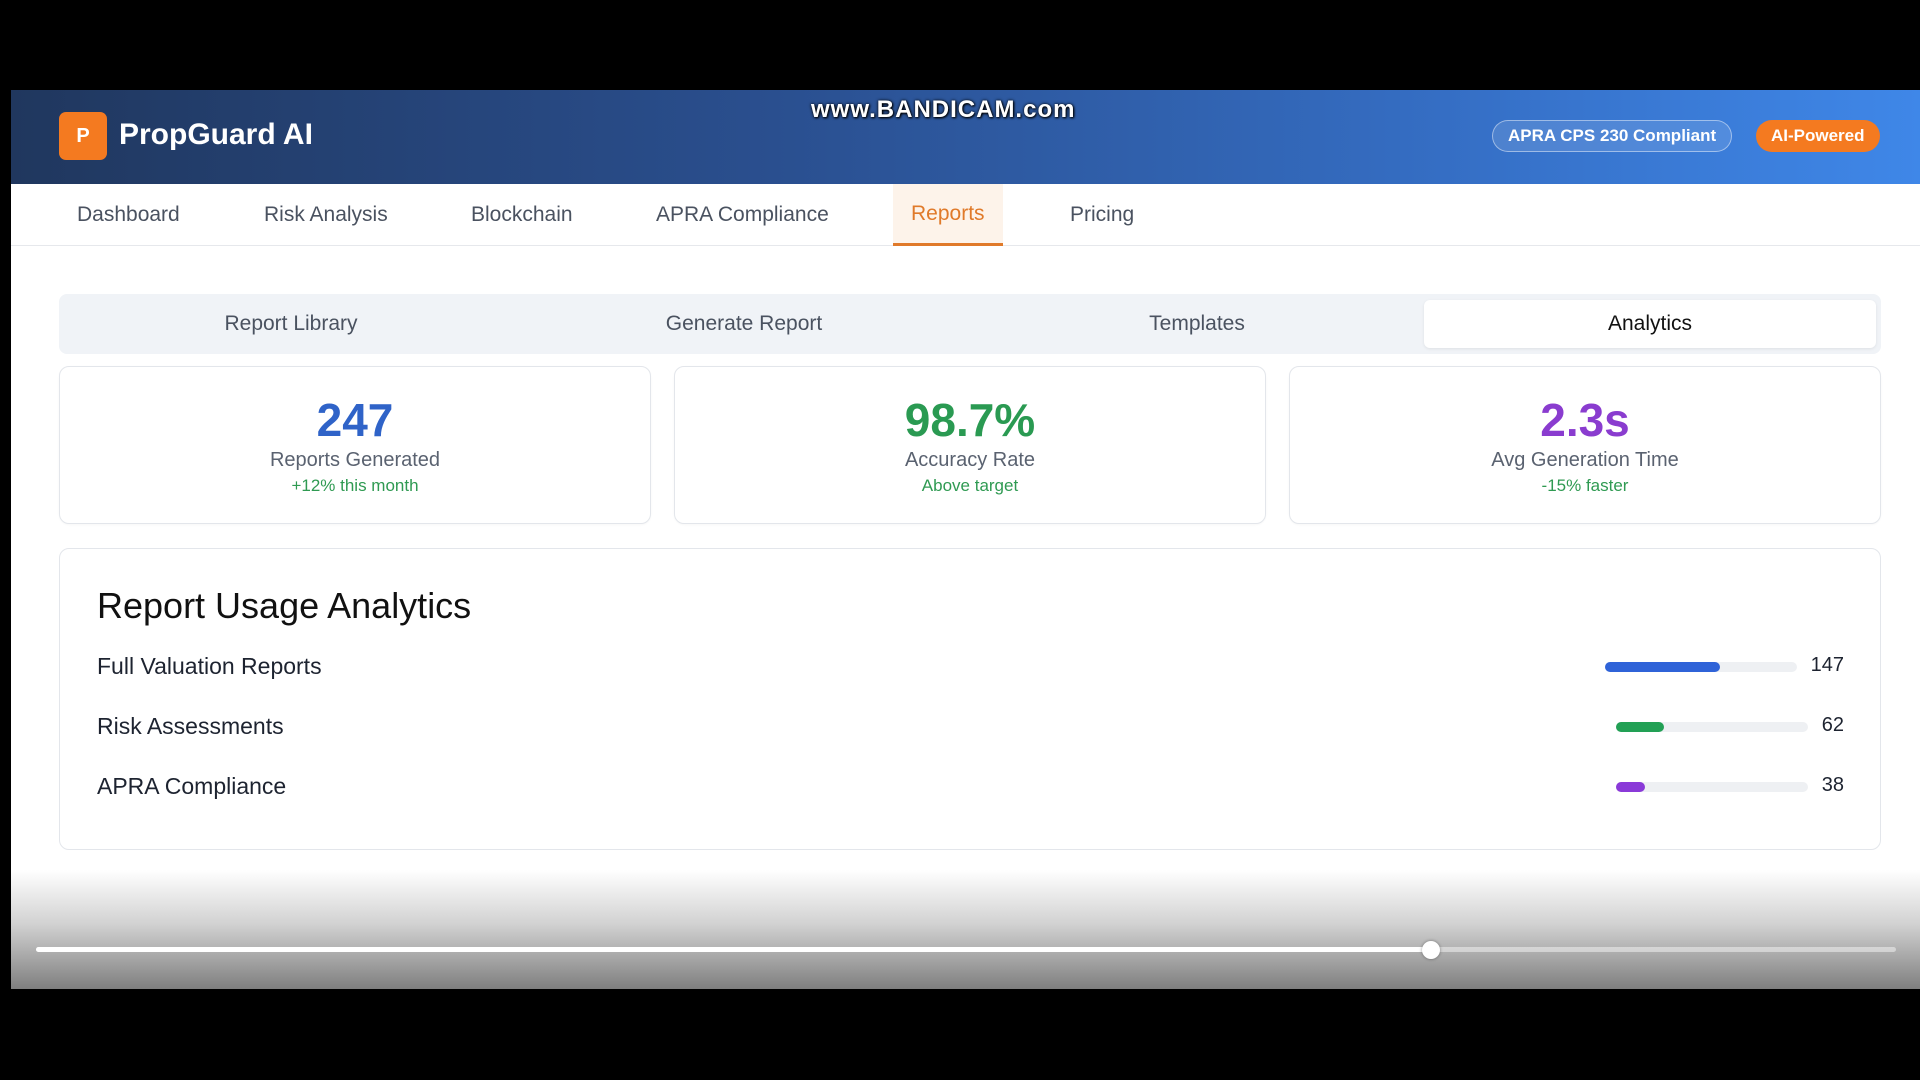 This screenshot has height=1080, width=1920. Describe the element at coordinates (522, 215) in the screenshot. I see `nav-blockchain: Blockchain` at that location.